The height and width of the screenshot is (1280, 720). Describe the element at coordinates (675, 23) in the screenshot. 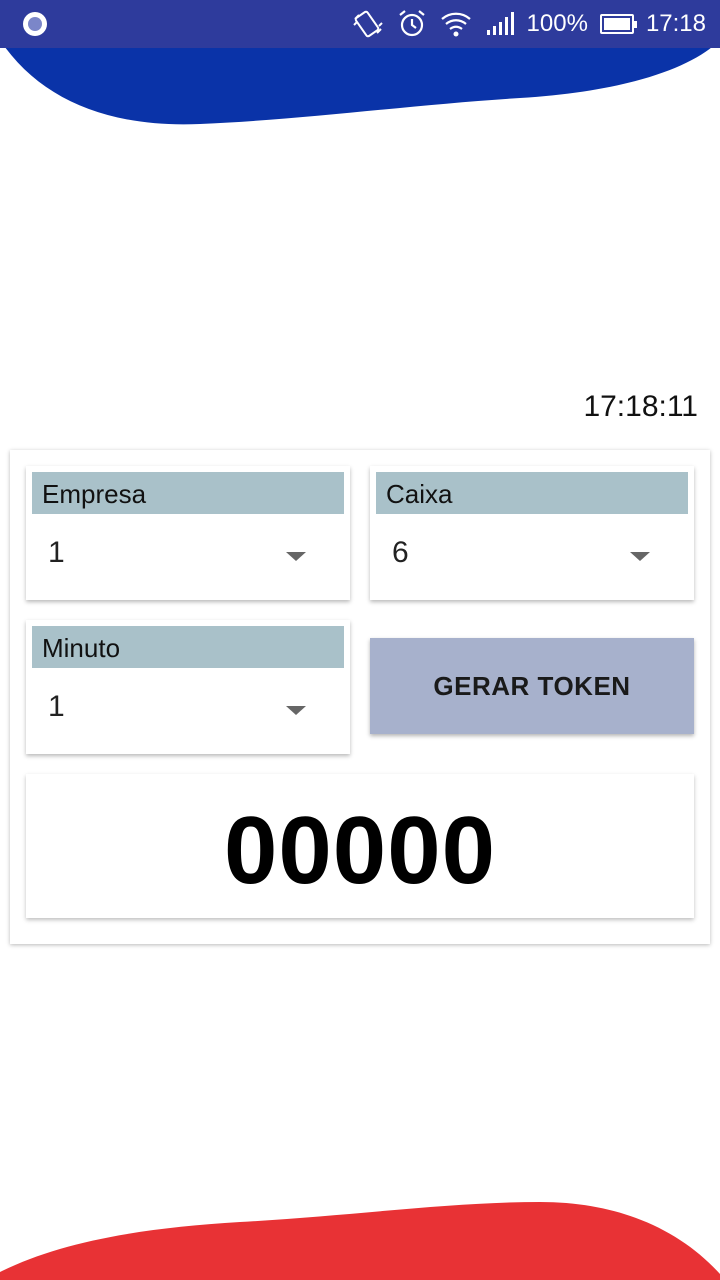

I see `status-time: 17:18` at that location.